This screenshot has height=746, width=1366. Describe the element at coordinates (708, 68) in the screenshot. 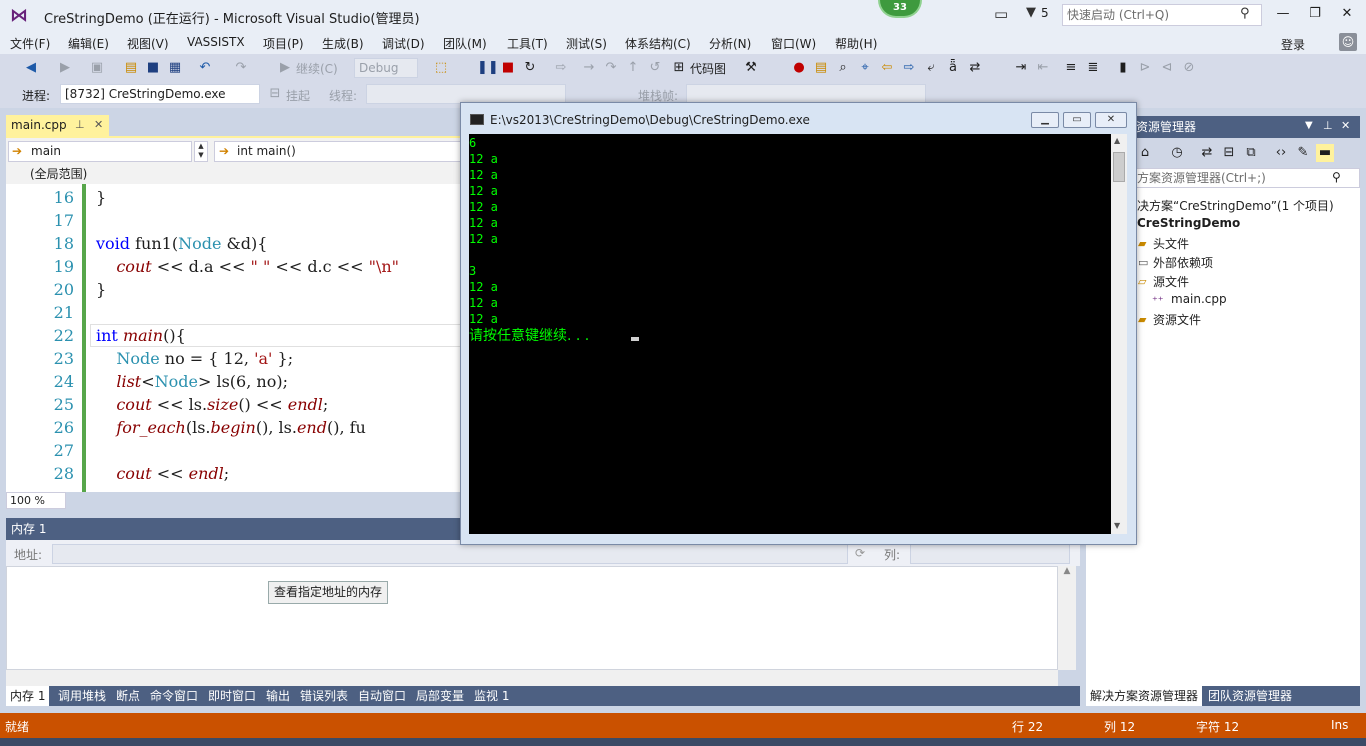

I see `code-map-button: 代码图` at that location.